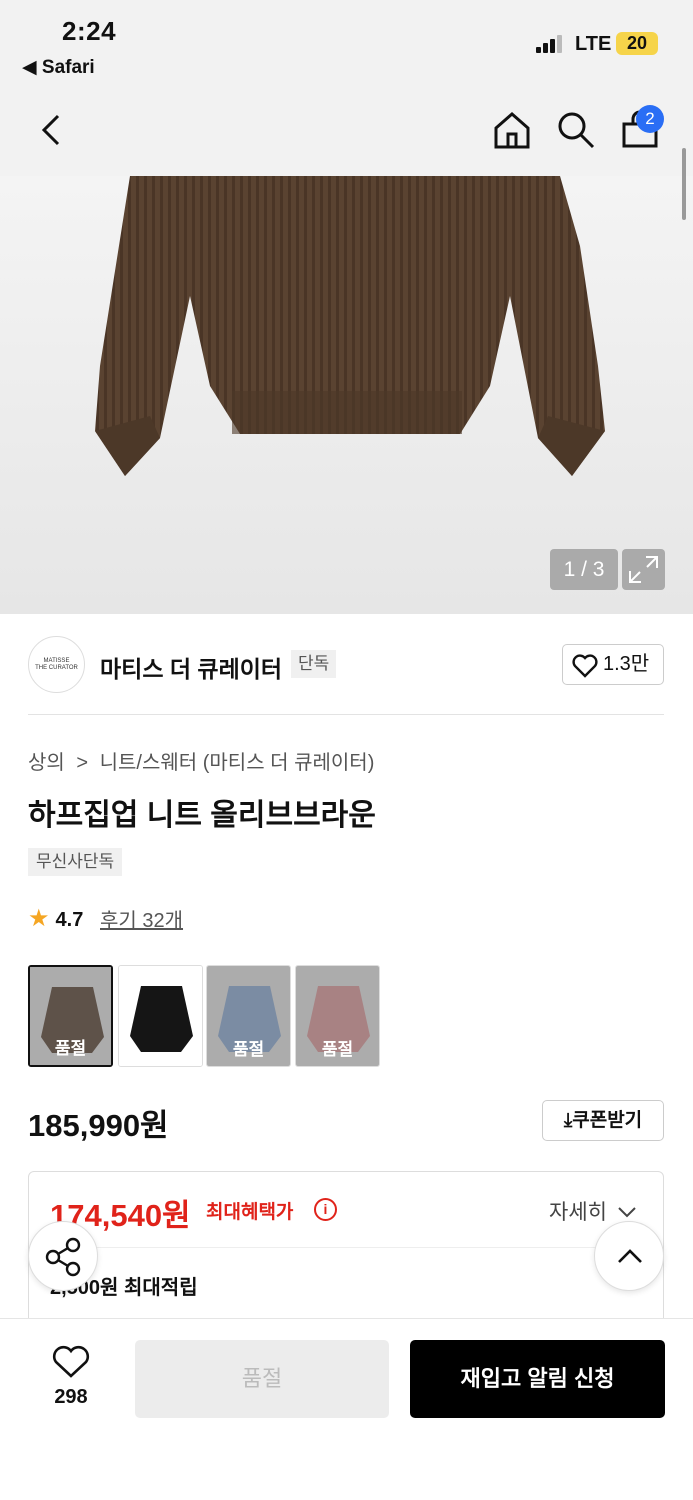  I want to click on coupon-label: 쿠폰받기, so click(607, 1120).